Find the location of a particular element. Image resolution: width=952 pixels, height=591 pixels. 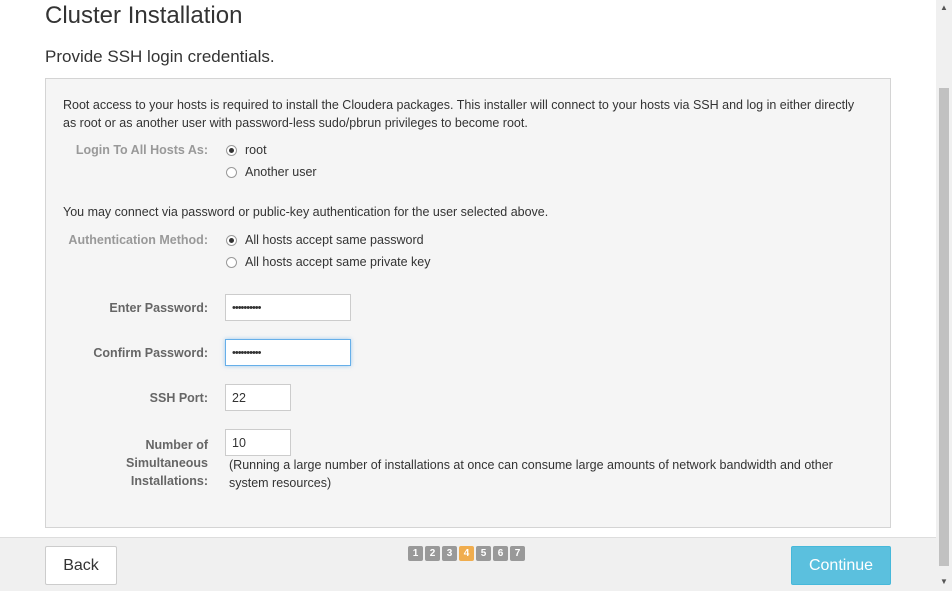

simultaneous-label-line1: Number of is located at coordinates (177, 445).